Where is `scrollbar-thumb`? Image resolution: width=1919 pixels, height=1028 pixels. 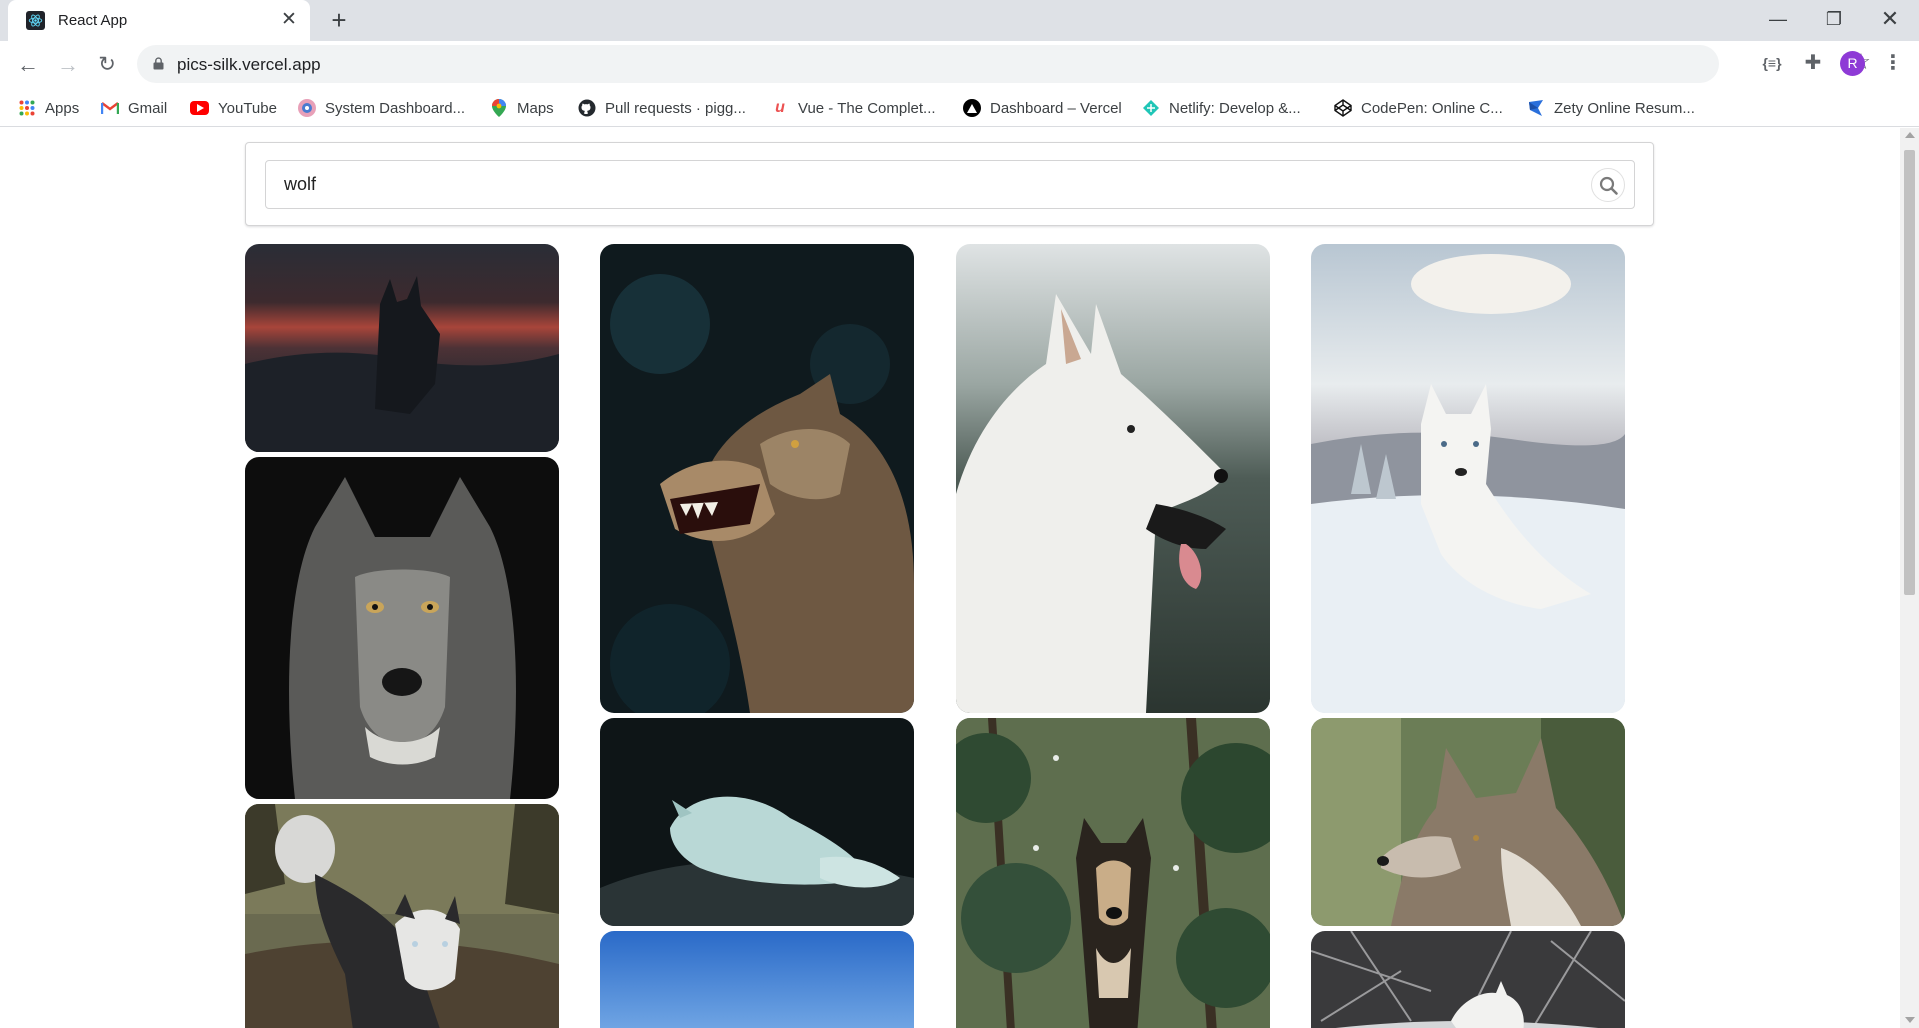 scrollbar-thumb is located at coordinates (1909, 372).